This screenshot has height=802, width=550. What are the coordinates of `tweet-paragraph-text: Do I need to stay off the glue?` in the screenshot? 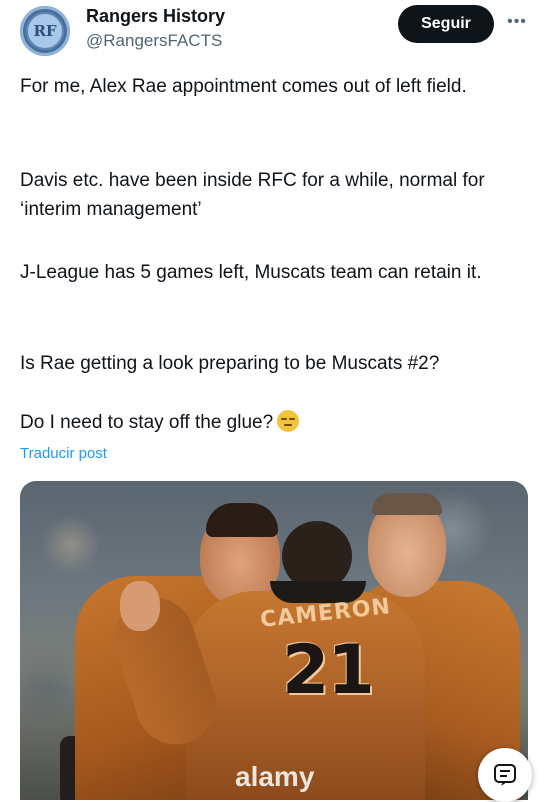 It's located at (147, 422).